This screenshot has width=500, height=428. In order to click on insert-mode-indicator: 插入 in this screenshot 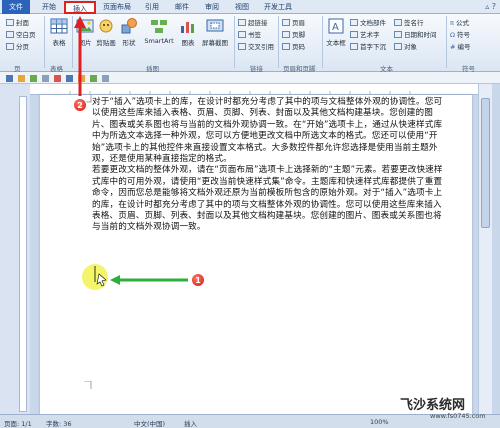, I will do `click(190, 423)`.